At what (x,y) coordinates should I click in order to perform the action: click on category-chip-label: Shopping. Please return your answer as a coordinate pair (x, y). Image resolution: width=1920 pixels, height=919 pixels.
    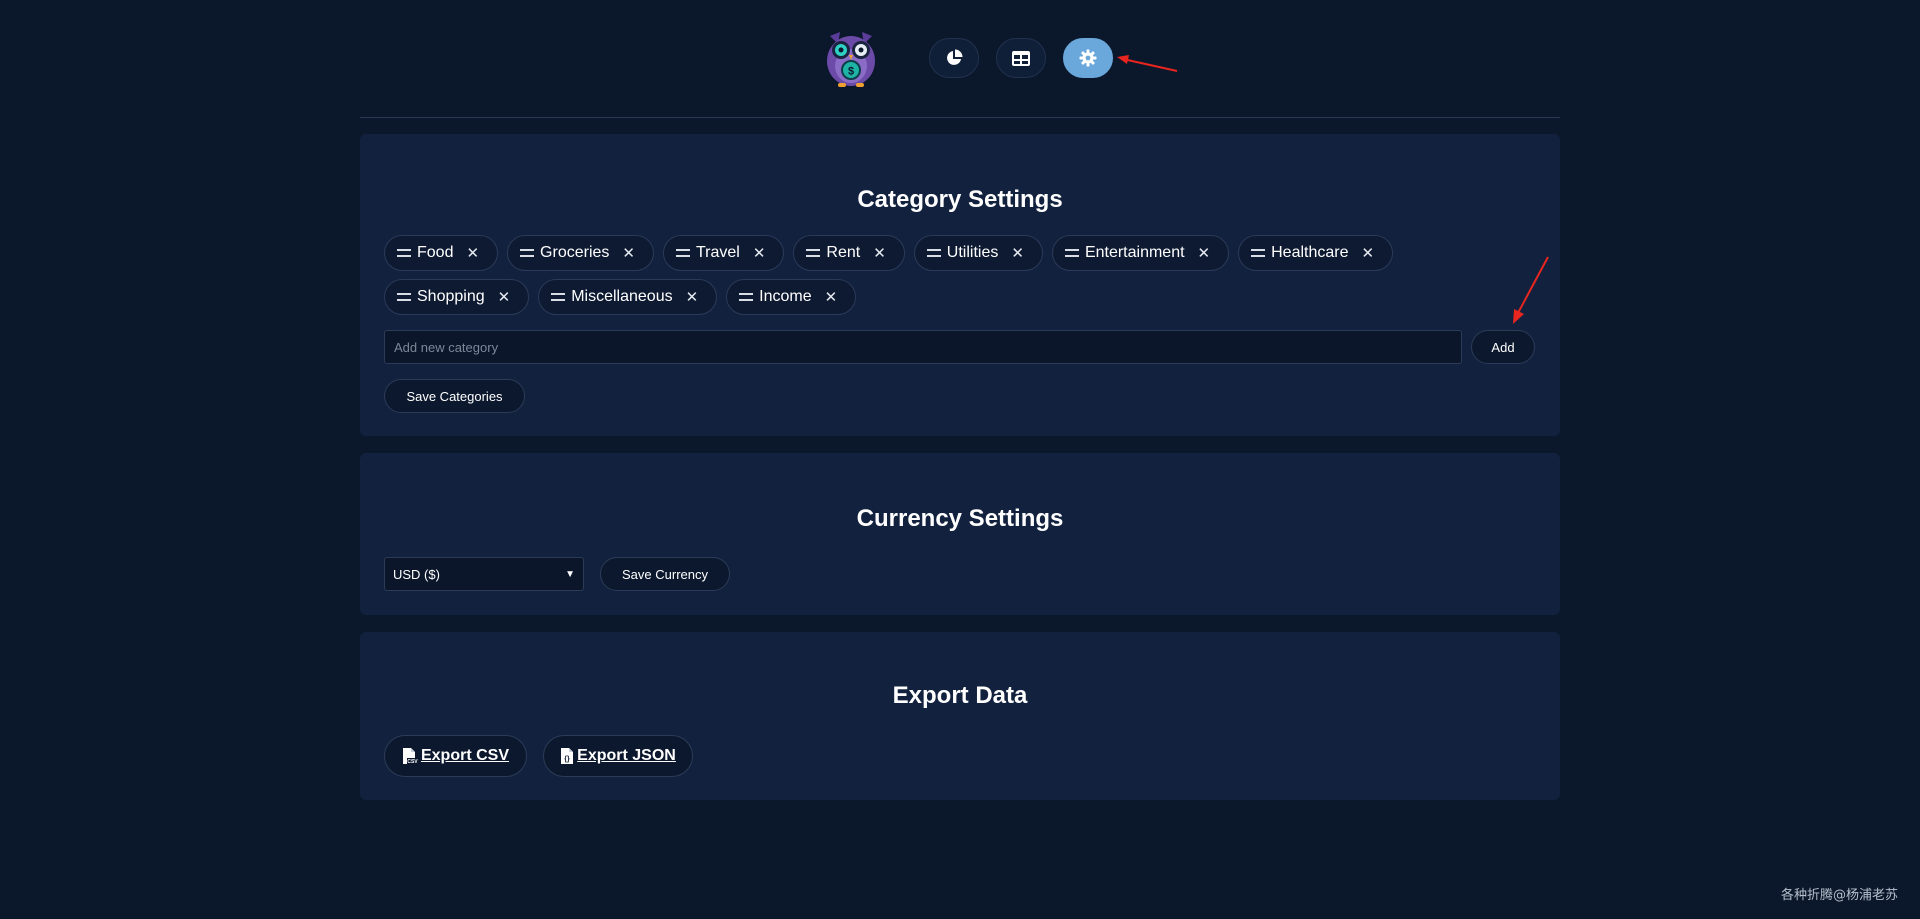
    Looking at the image, I should click on (451, 296).